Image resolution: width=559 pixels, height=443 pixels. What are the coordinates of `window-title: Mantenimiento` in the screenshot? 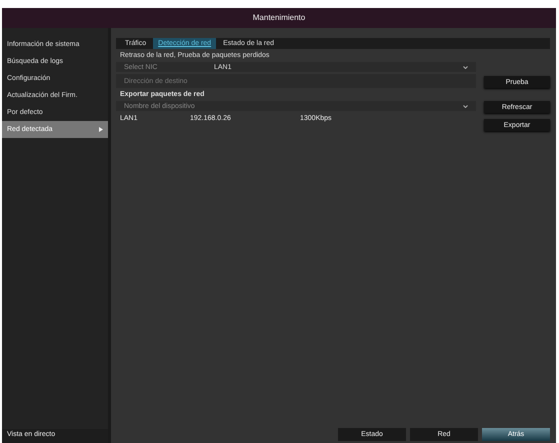 It's located at (279, 18).